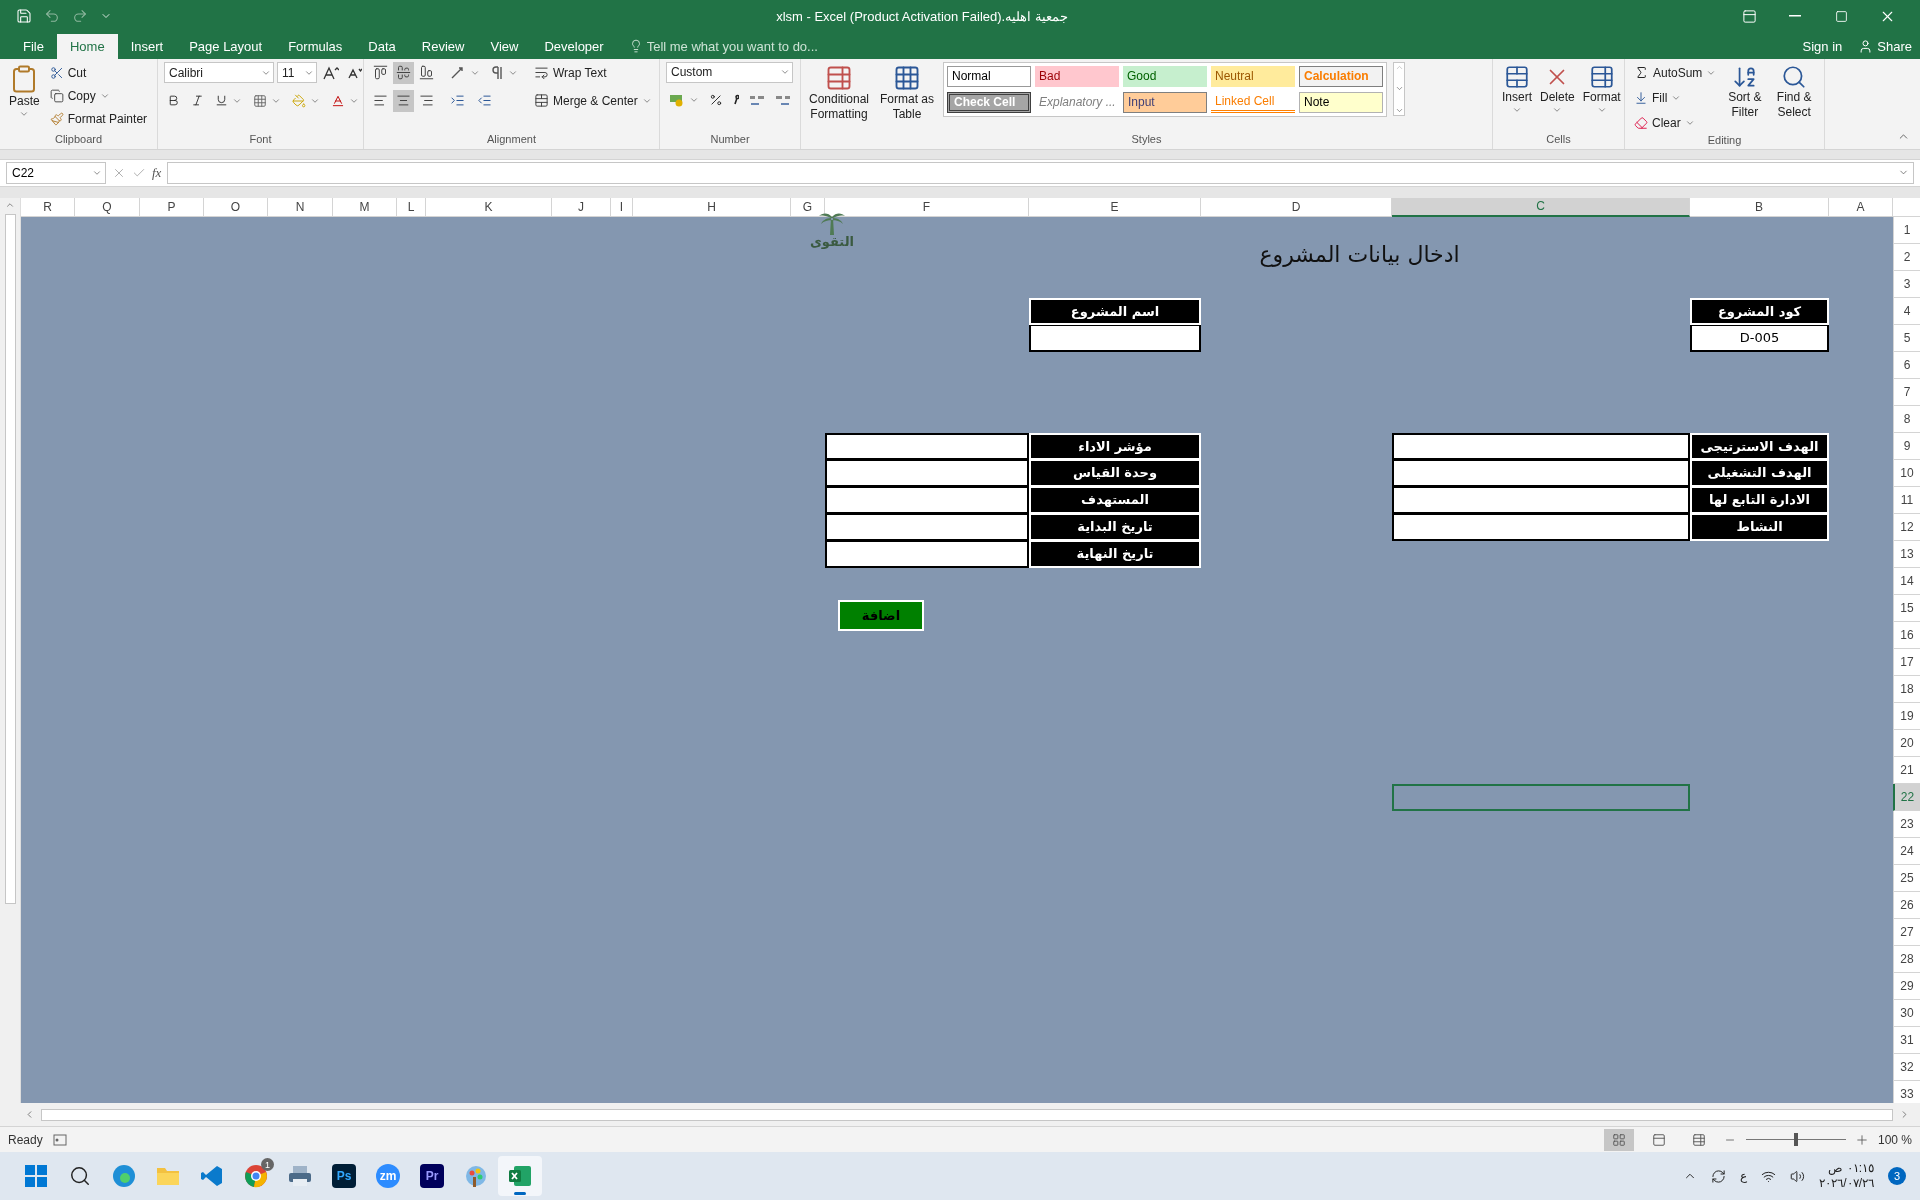  Describe the element at coordinates (1115, 207) in the screenshot. I see `column-header: E` at that location.